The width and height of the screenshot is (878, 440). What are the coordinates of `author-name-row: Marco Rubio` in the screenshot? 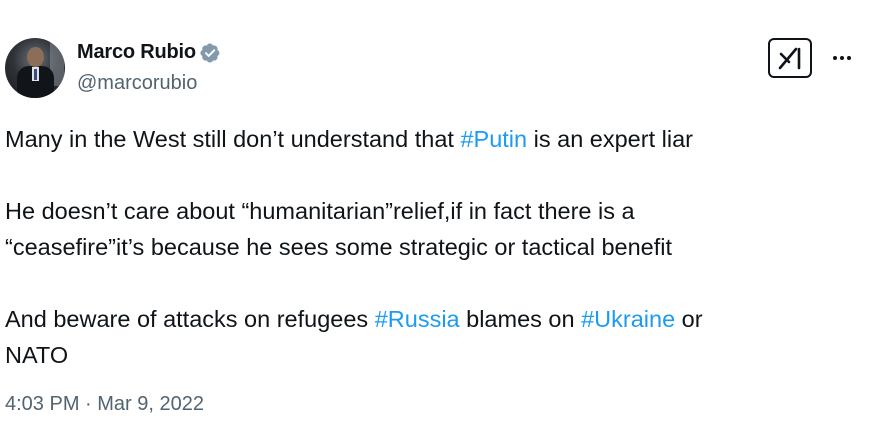 It's located at (149, 52).